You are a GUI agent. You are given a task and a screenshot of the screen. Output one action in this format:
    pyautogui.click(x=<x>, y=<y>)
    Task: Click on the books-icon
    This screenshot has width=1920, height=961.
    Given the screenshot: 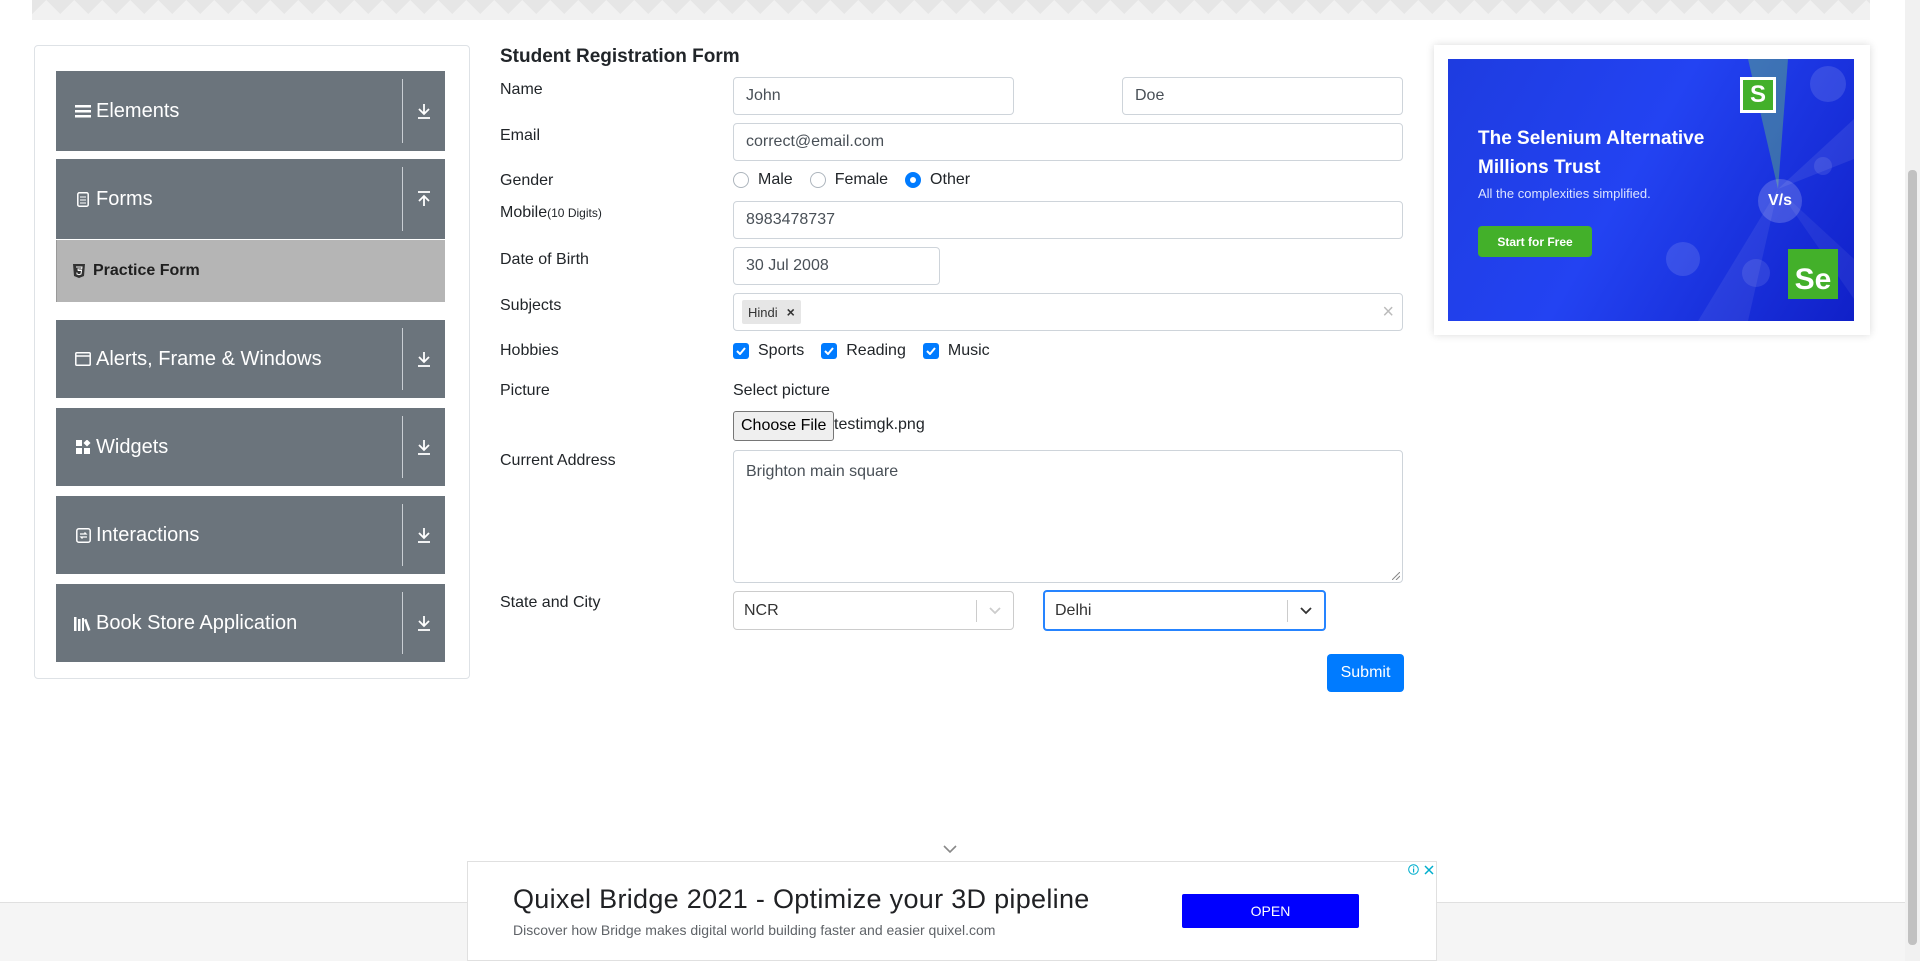 What is the action you would take?
    pyautogui.click(x=83, y=623)
    